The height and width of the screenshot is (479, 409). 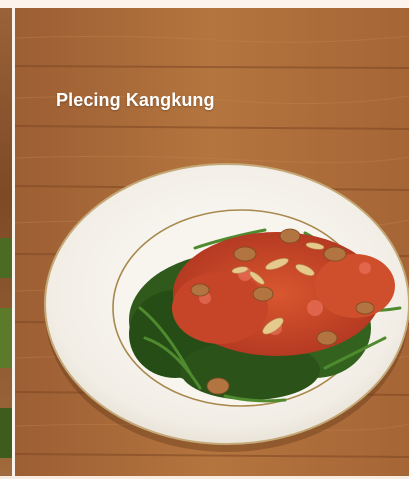 What do you see at coordinates (135, 100) in the screenshot?
I see `card-title: Plecing Kangkung` at bounding box center [135, 100].